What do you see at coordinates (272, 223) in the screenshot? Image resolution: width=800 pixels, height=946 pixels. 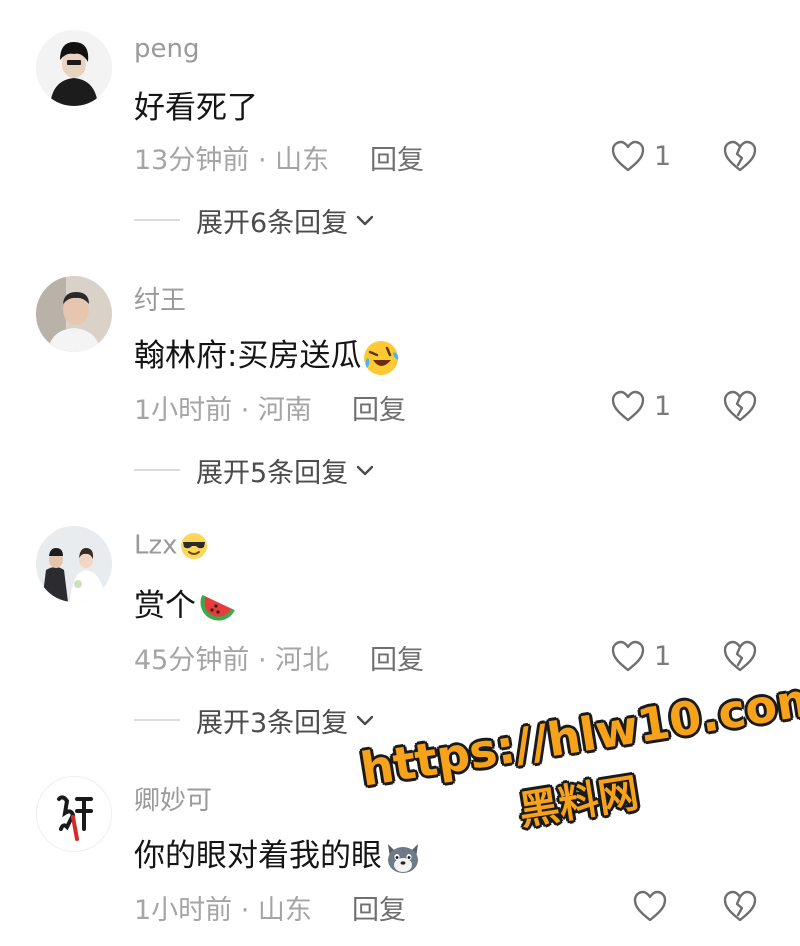 I see `expand-replies-label: 展开6条回复` at bounding box center [272, 223].